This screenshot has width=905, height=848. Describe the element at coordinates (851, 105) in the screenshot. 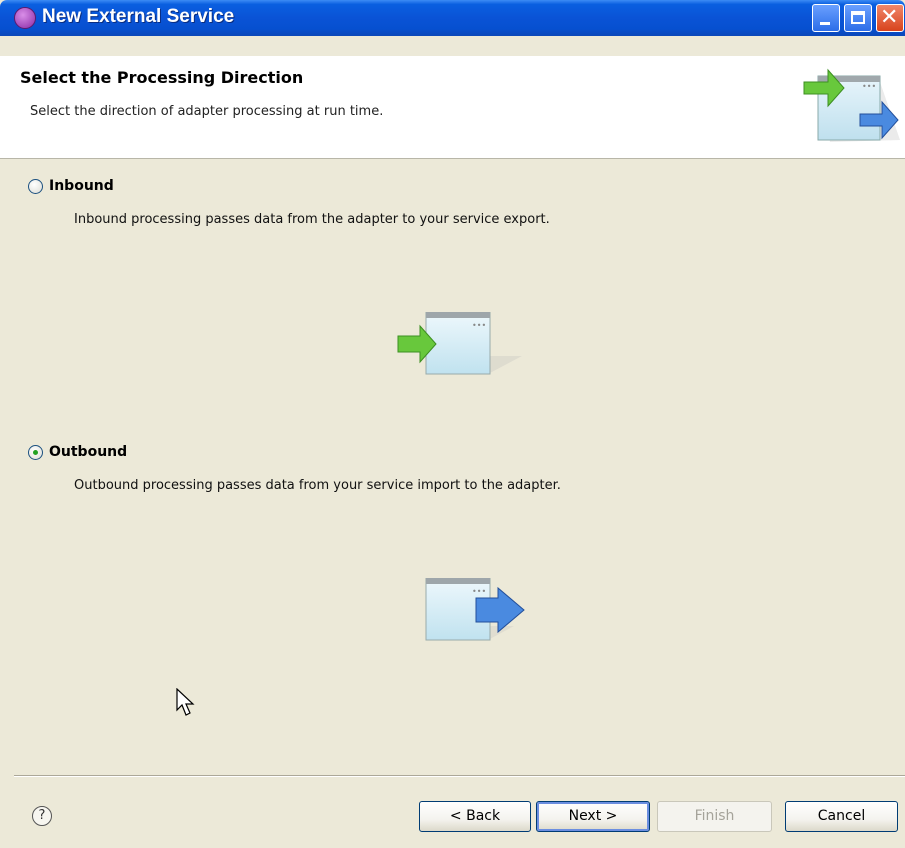

I see `processing-direction-icon: •••` at that location.